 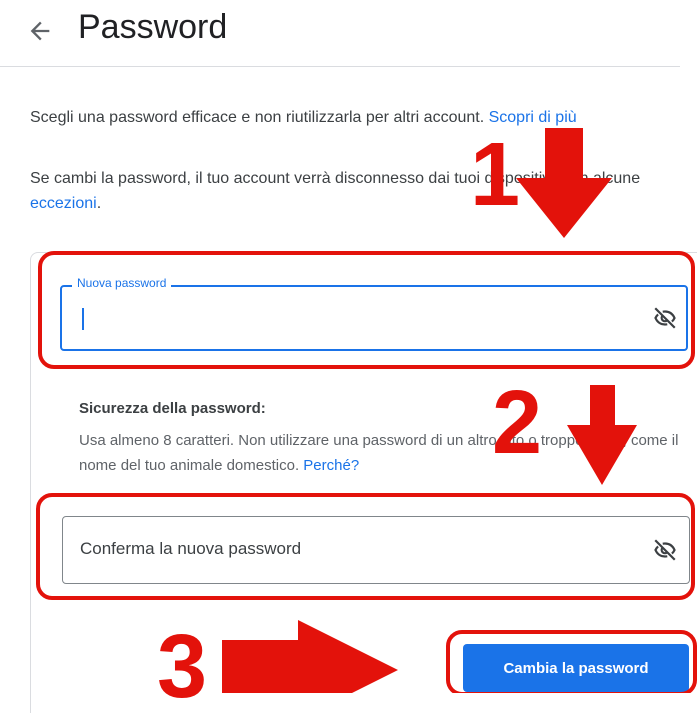 I want to click on highlight-confirm-password, so click(x=365, y=546).